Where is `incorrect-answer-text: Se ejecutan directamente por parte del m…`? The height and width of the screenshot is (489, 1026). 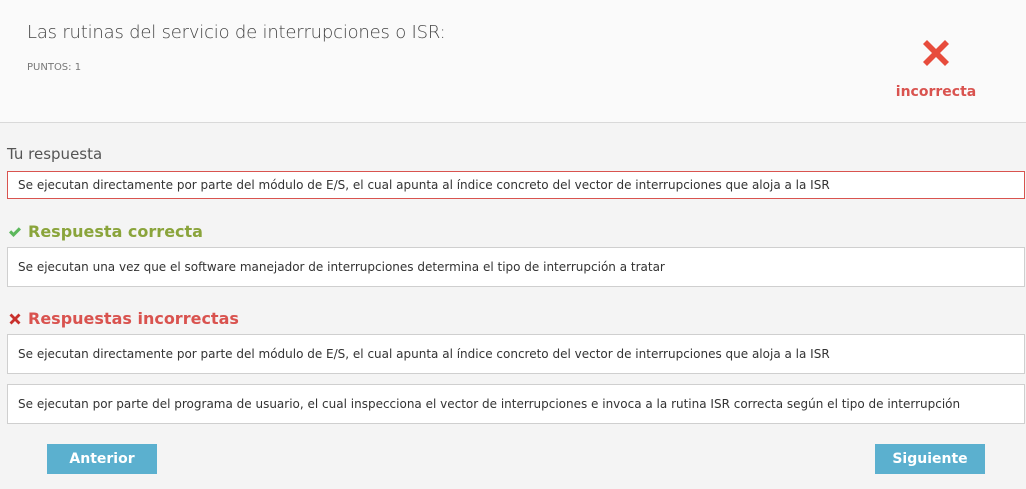
incorrect-answer-text: Se ejecutan directamente por parte del m… is located at coordinates (424, 354).